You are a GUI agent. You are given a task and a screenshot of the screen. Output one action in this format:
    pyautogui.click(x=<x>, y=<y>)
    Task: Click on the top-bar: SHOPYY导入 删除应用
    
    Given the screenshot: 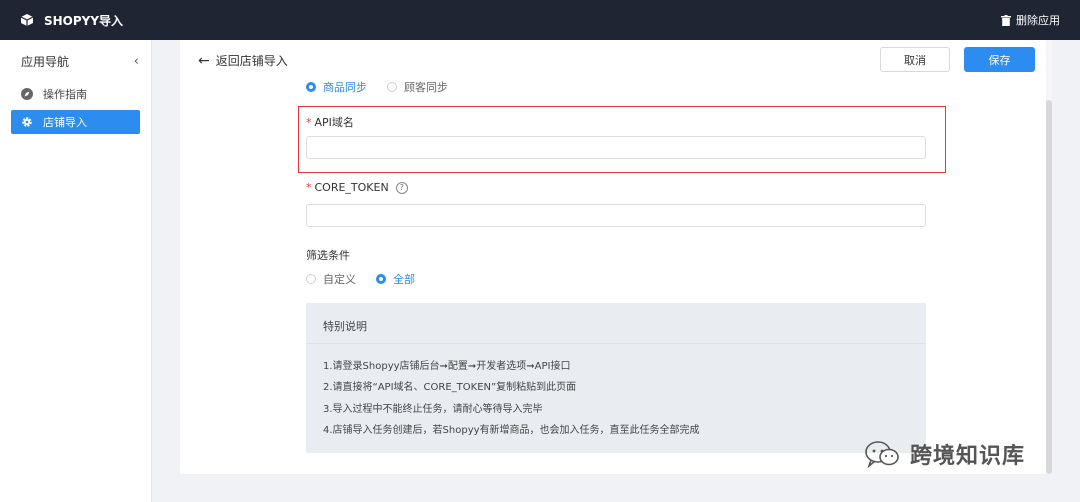 What is the action you would take?
    pyautogui.click(x=540, y=20)
    